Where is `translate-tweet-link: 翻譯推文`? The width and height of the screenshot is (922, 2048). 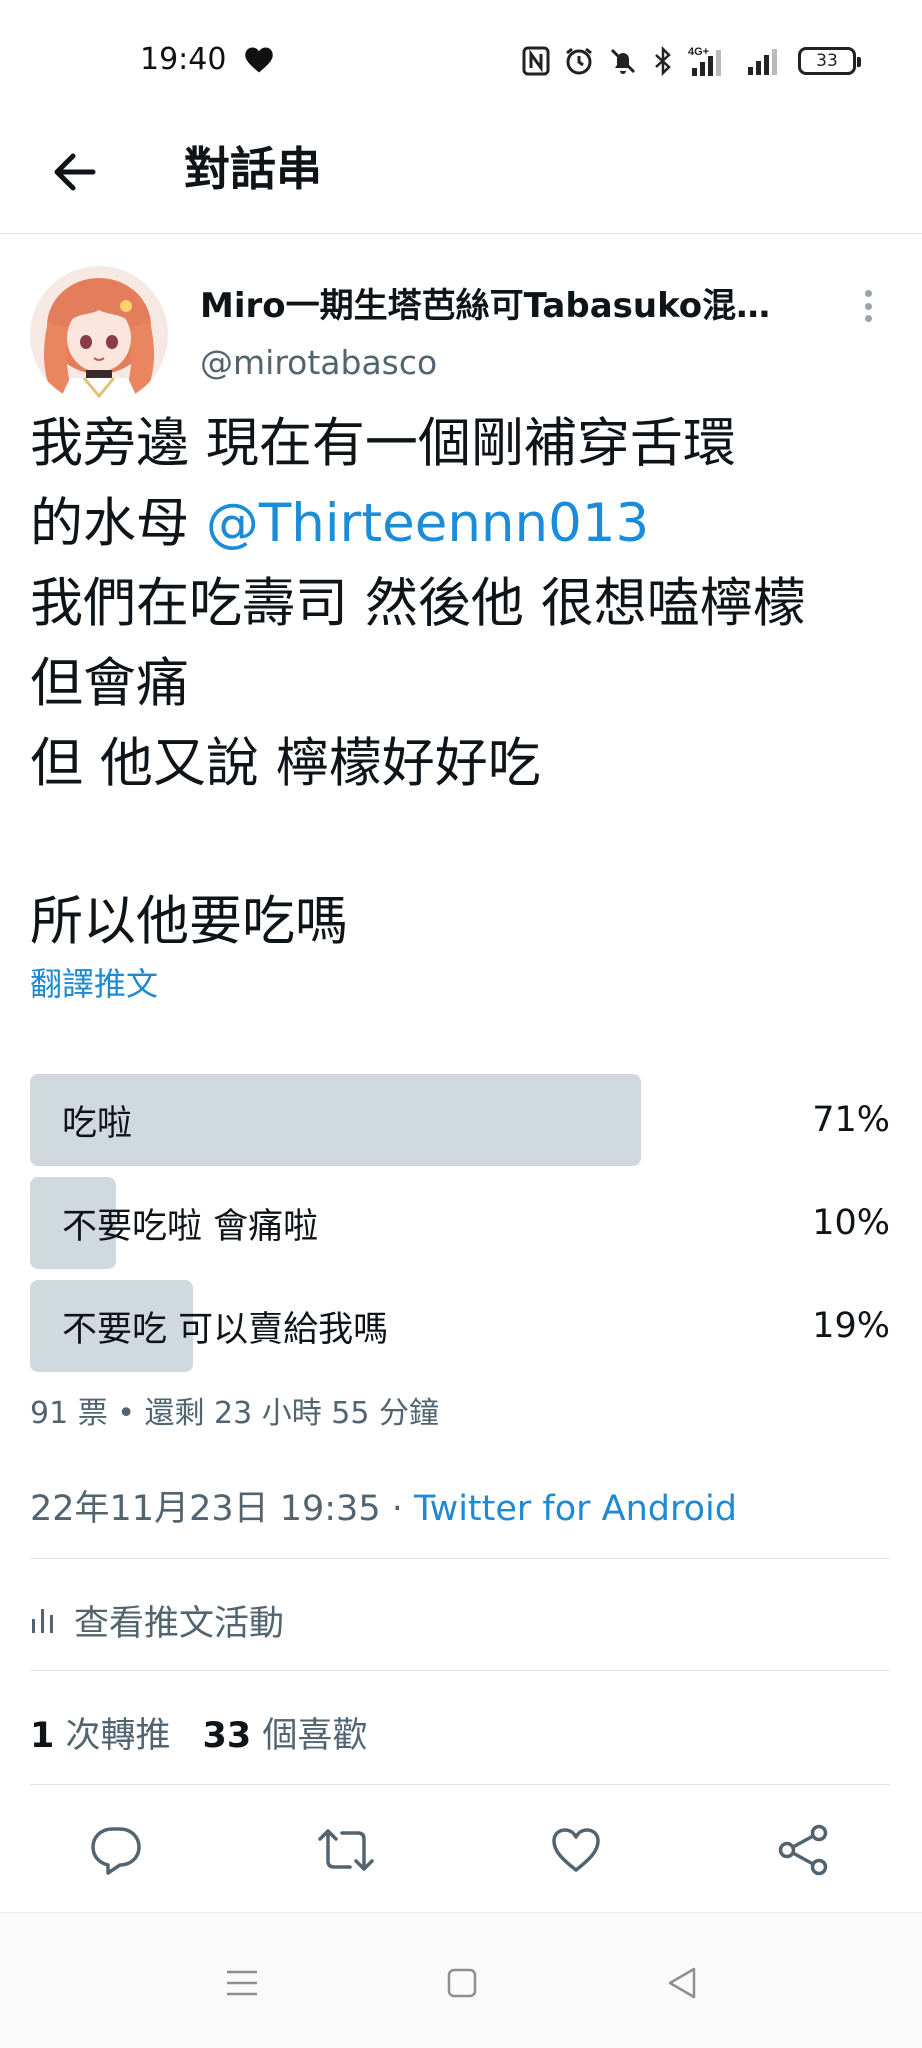
translate-tweet-link: 翻譯推文 is located at coordinates (94, 984).